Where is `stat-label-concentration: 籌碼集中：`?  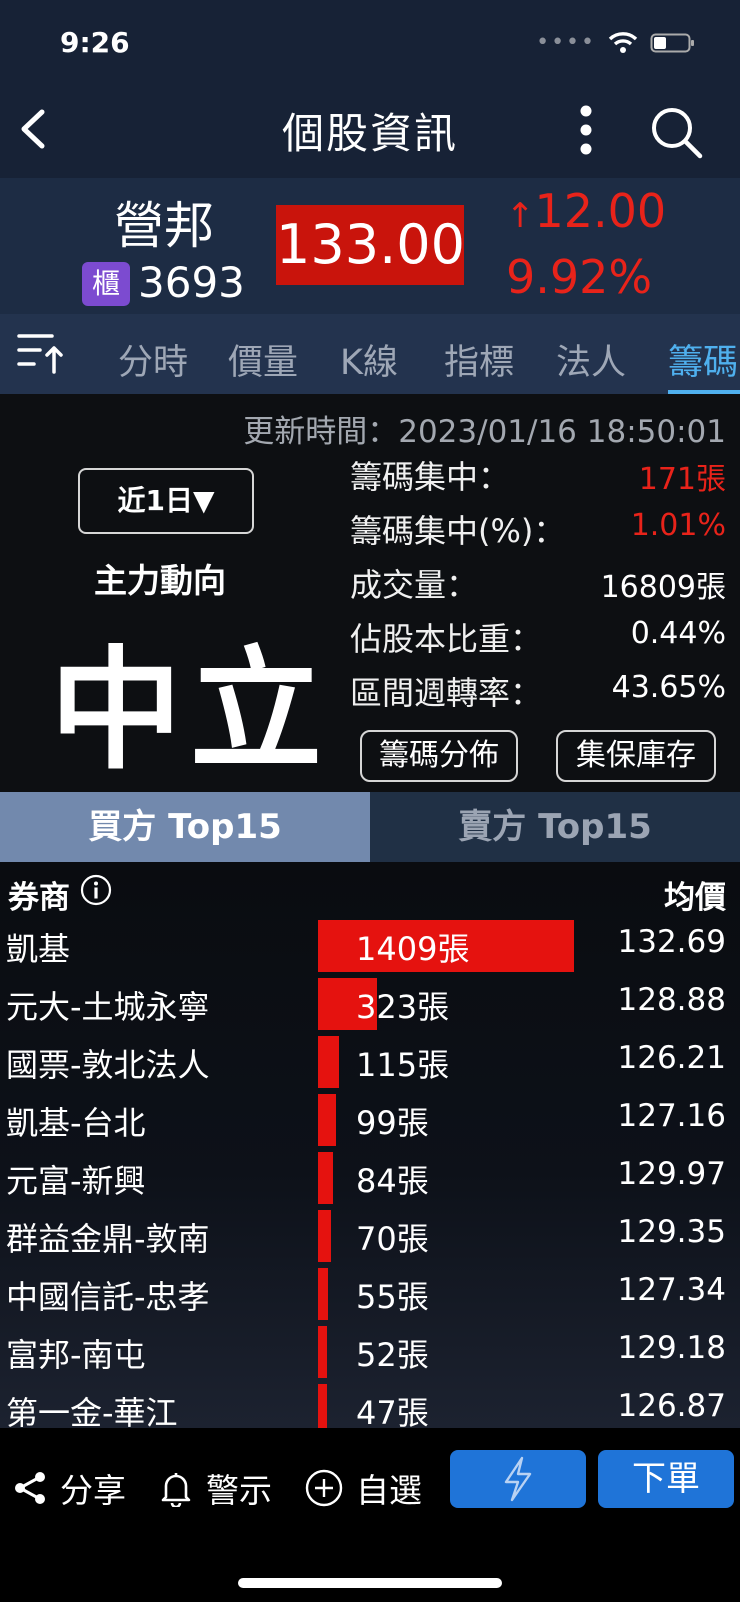
stat-label-concentration: 籌碼集中： is located at coordinates (430, 477).